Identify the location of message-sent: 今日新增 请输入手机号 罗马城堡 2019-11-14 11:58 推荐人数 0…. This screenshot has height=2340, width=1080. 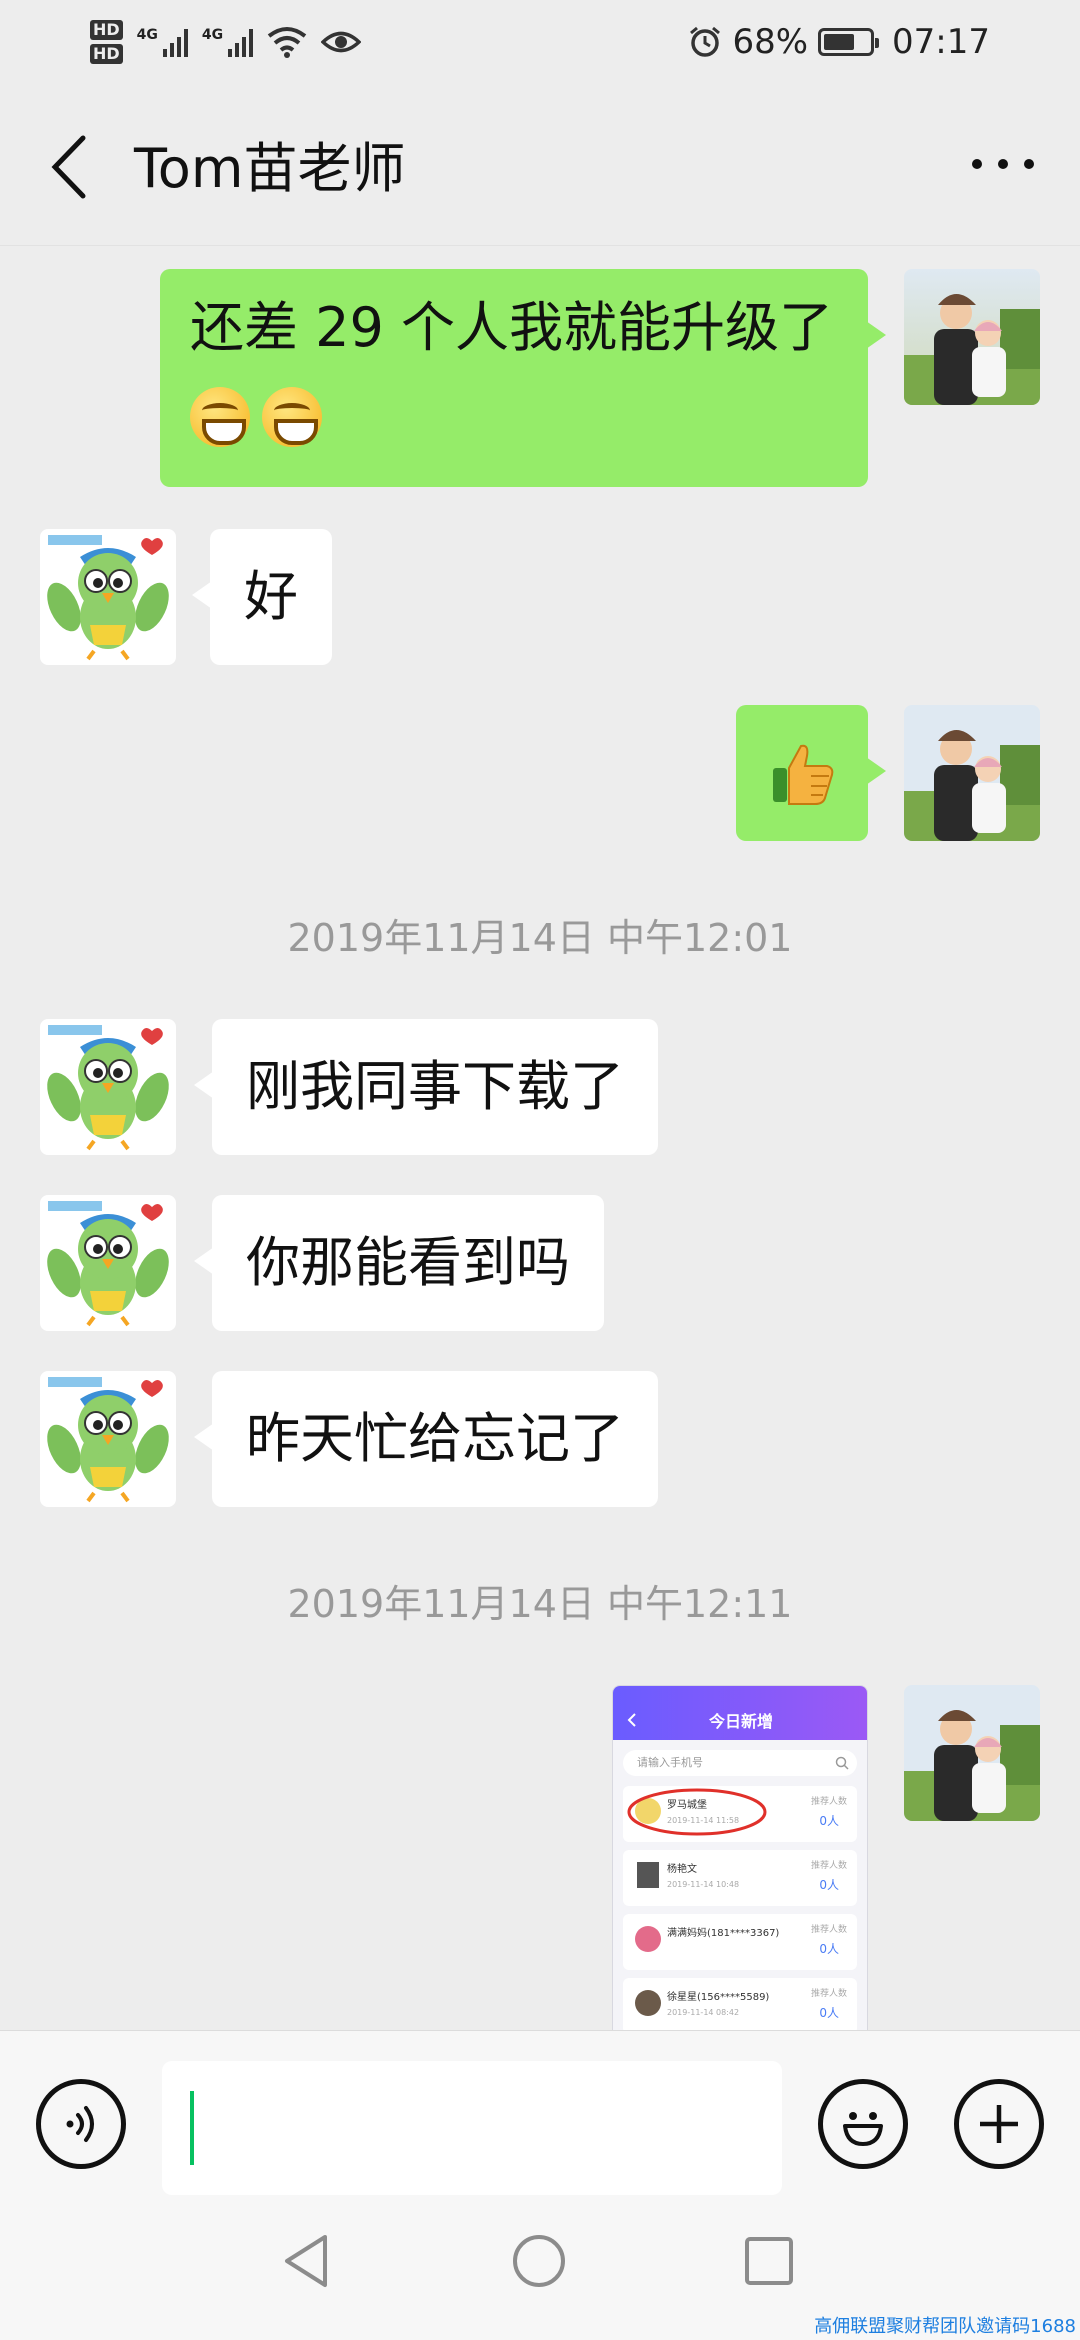
(540, 1857).